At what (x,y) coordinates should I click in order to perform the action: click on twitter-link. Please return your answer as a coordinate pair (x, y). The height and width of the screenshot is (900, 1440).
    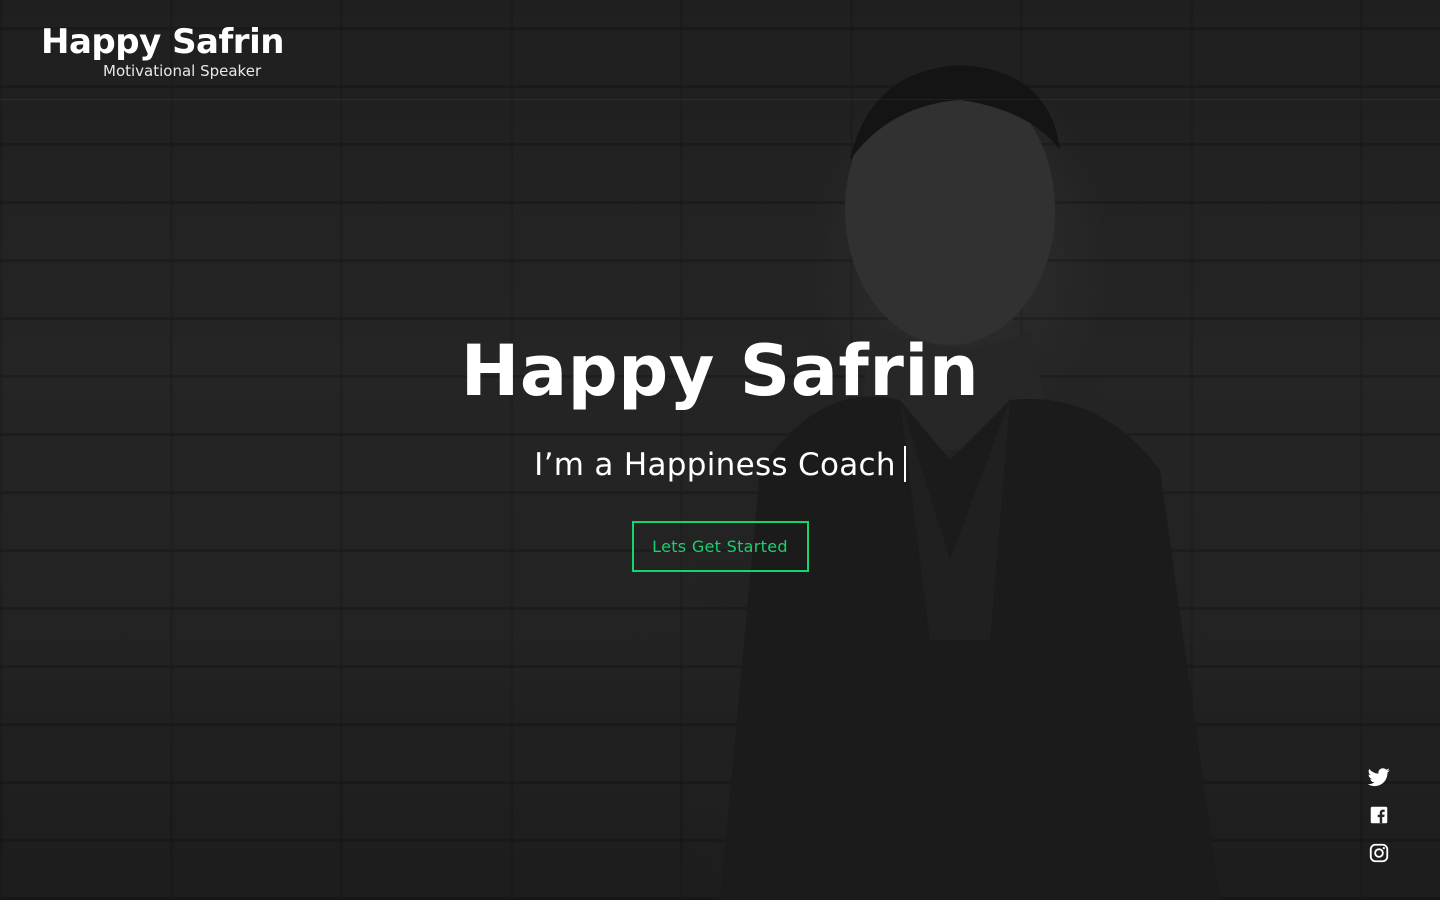
    Looking at the image, I should click on (1379, 777).